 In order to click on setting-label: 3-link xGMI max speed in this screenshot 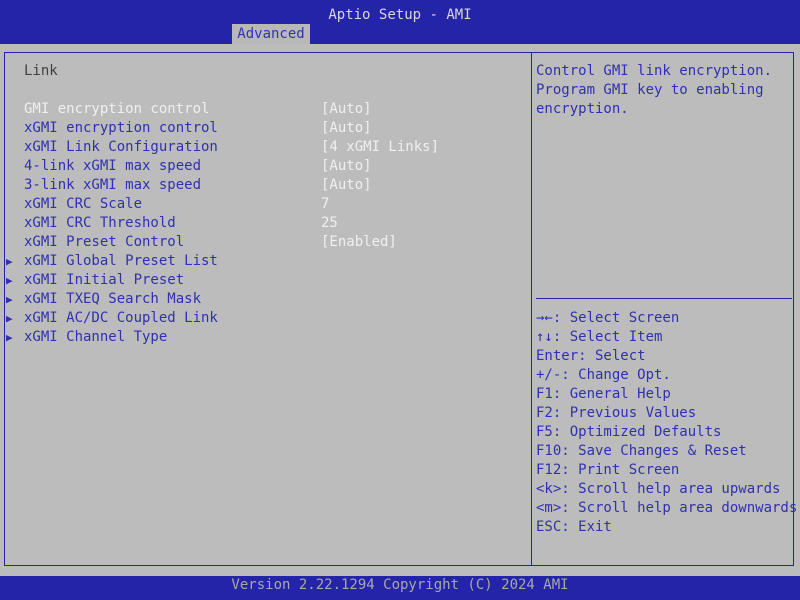, I will do `click(112, 185)`.